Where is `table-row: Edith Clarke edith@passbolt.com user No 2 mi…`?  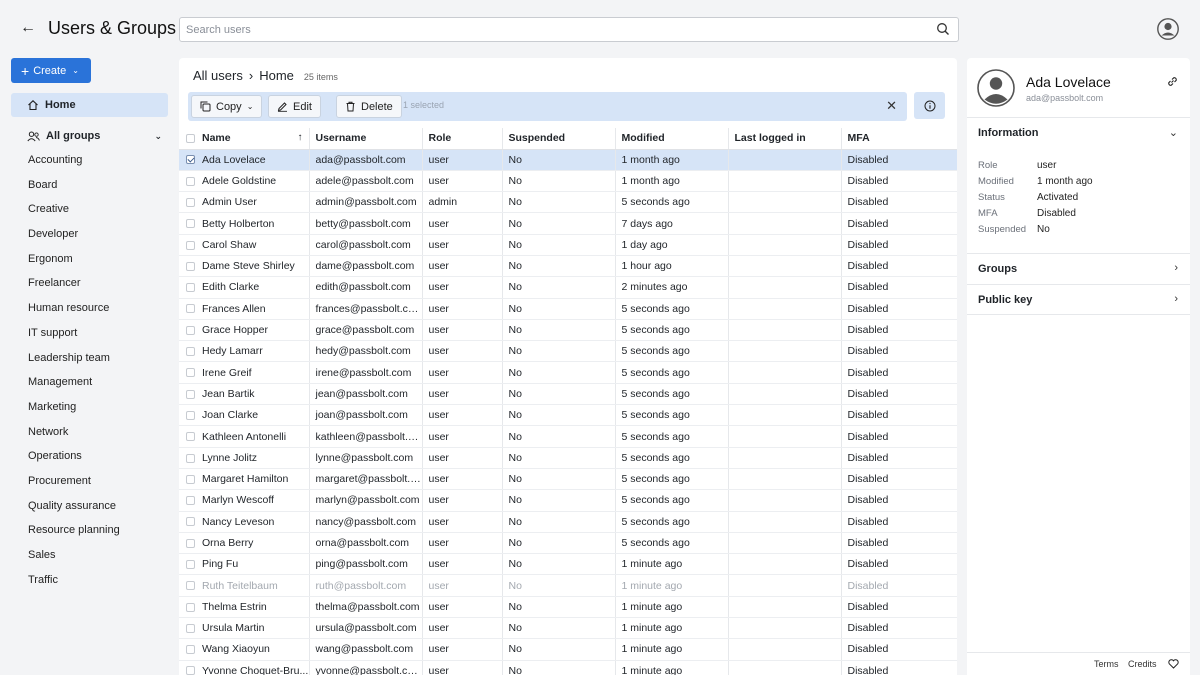 table-row: Edith Clarke edith@passbolt.com user No 2 mi… is located at coordinates (568, 287).